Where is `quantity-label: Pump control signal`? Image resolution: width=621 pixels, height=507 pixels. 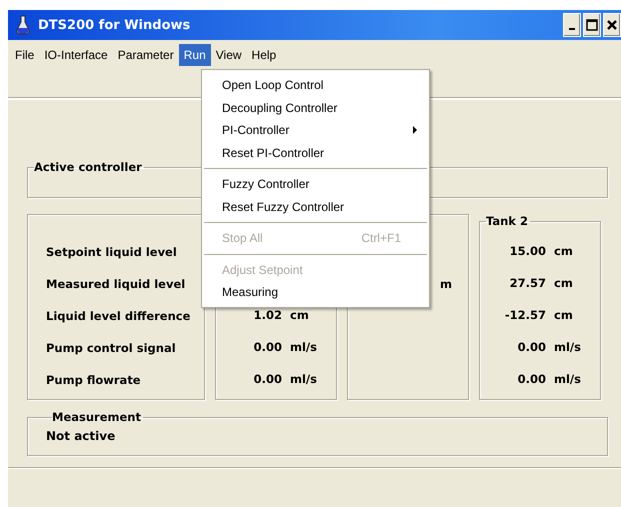 quantity-label: Pump control signal is located at coordinates (111, 348).